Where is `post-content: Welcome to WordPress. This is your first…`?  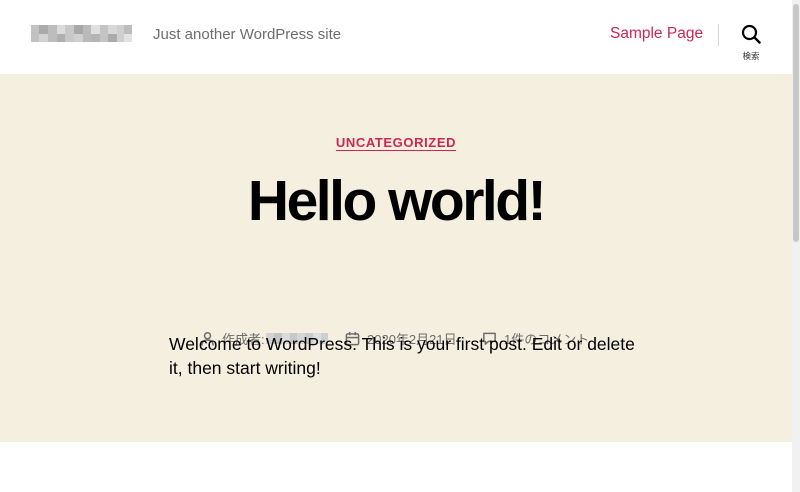
post-content: Welcome to WordPress. This is your first… is located at coordinates (402, 356).